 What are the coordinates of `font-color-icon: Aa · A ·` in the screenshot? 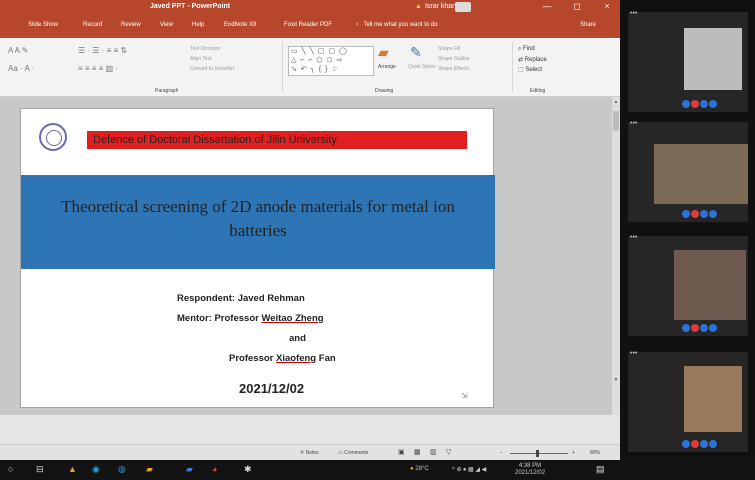 It's located at (21, 68).